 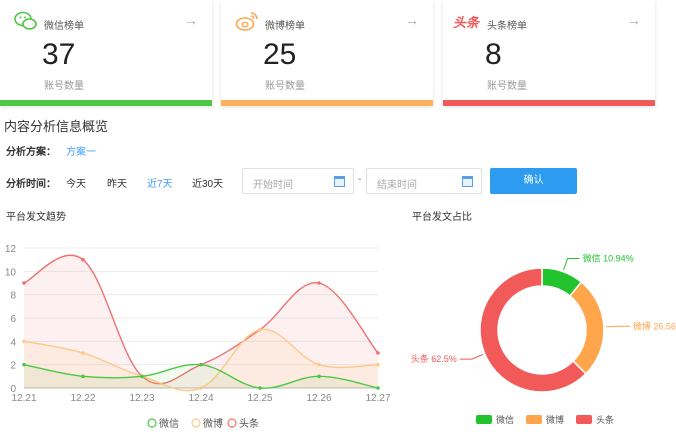 What do you see at coordinates (81, 150) in the screenshot?
I see `plan-link: 方案一` at bounding box center [81, 150].